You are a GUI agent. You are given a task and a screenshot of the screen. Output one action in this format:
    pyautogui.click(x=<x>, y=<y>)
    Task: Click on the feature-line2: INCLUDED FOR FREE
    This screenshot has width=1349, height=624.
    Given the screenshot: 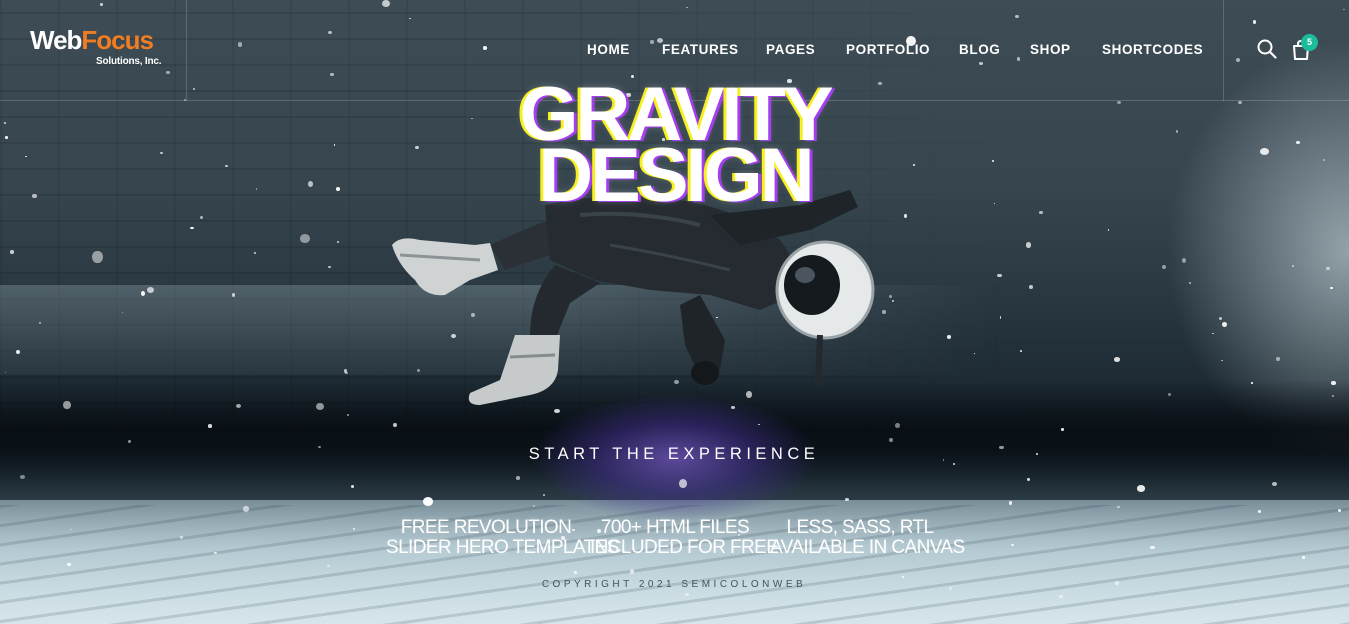 What is the action you would take?
    pyautogui.click(x=684, y=547)
    